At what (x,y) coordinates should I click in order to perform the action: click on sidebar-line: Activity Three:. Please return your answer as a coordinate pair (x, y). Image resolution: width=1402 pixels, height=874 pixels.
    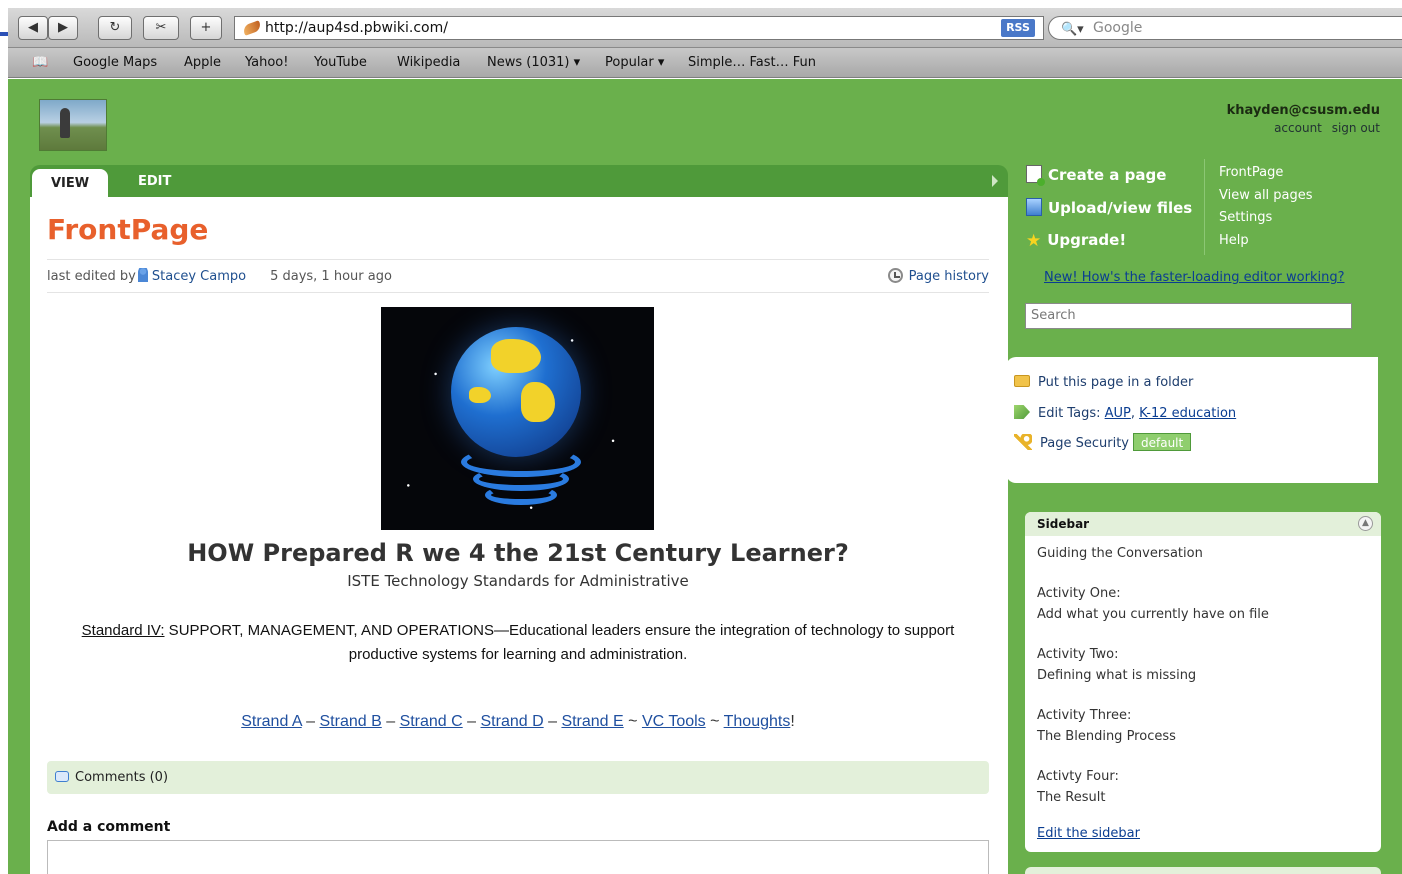
    Looking at the image, I should click on (1084, 715).